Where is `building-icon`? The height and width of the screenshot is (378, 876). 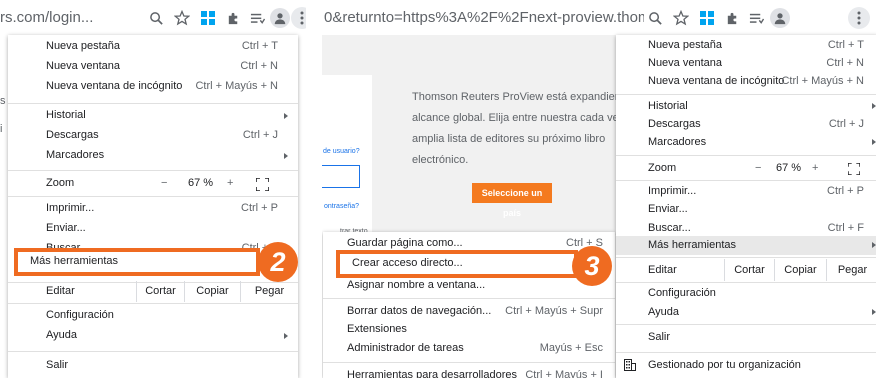
building-icon is located at coordinates (630, 368).